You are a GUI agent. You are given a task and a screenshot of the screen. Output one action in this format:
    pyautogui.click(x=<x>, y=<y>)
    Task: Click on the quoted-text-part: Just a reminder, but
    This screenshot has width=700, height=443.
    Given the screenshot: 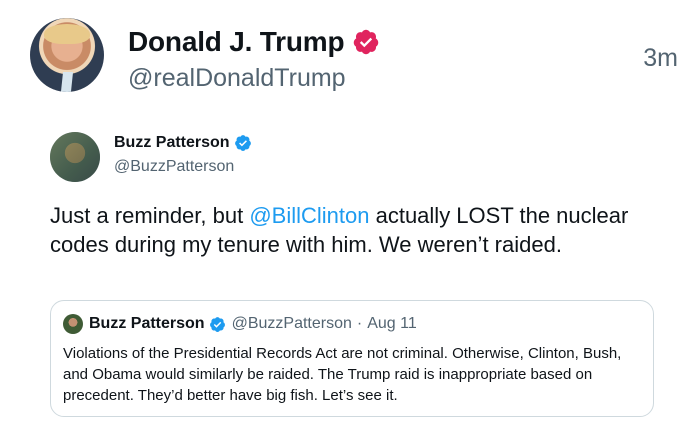 What is the action you would take?
    pyautogui.click(x=150, y=215)
    